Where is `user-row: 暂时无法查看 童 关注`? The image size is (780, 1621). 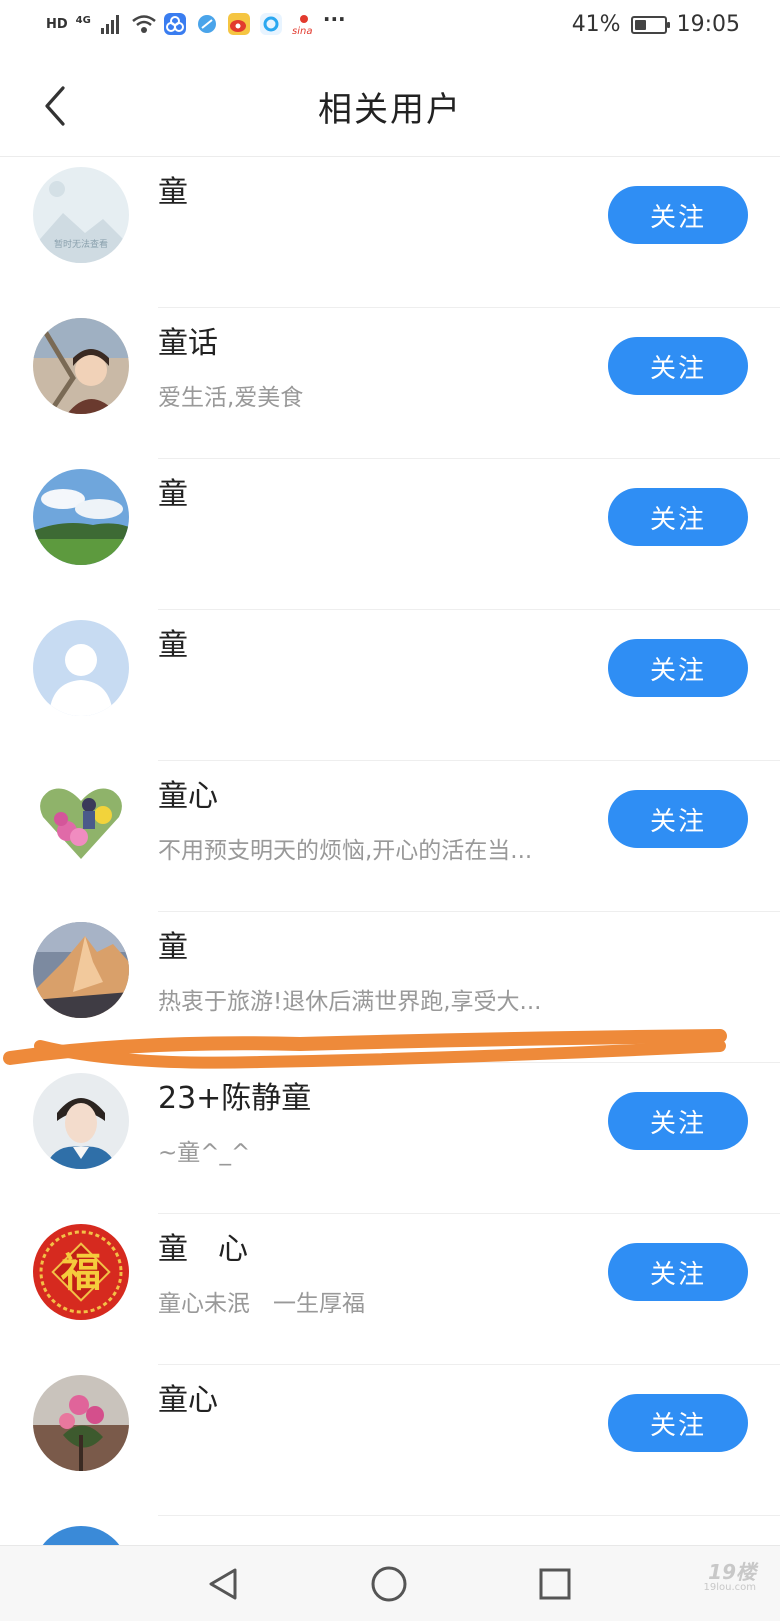 user-row: 暂时无法查看 童 关注 is located at coordinates (390, 232).